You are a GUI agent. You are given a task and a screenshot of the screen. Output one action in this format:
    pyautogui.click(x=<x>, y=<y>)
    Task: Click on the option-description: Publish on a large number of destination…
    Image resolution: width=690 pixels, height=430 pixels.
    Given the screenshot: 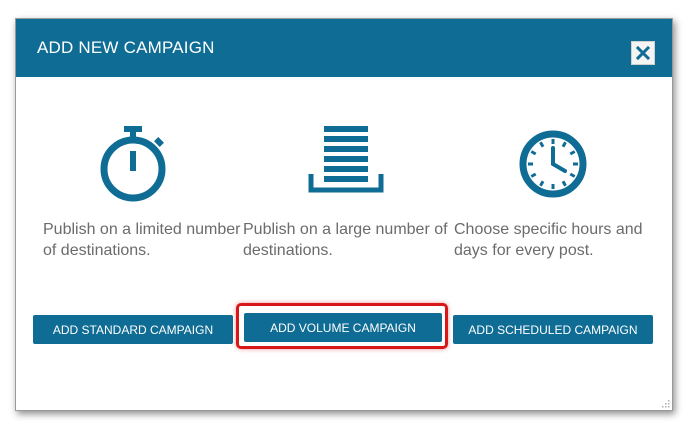 What is the action you would take?
    pyautogui.click(x=345, y=240)
    